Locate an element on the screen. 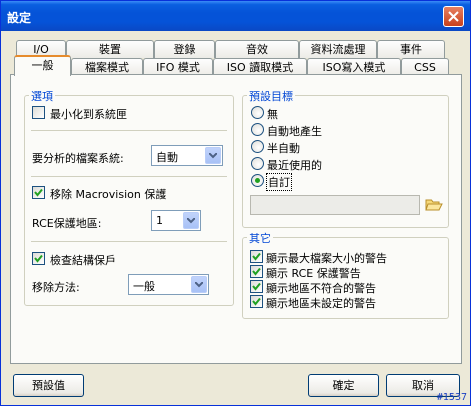 Image resolution: width=471 pixels, height=406 pixels. tab-devices: 裝置 is located at coordinates (110, 49).